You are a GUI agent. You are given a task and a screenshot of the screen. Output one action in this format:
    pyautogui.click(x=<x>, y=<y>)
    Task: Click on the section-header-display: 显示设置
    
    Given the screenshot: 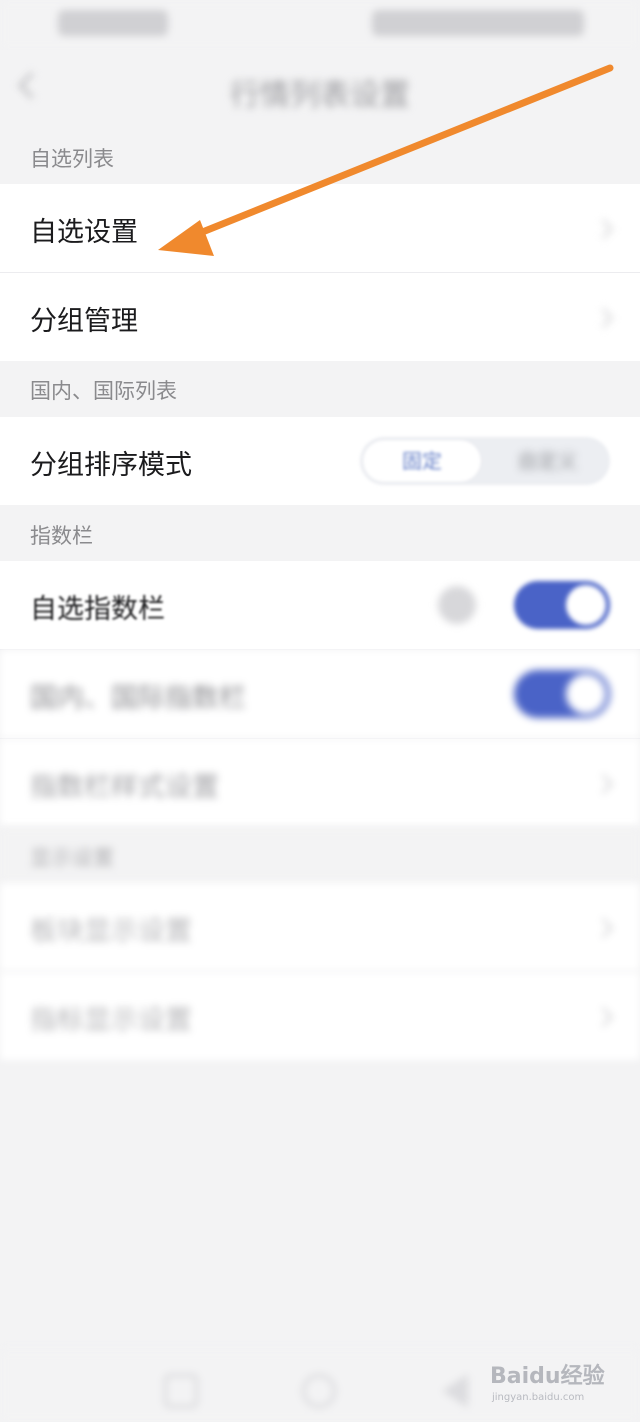 What is the action you would take?
    pyautogui.click(x=320, y=855)
    